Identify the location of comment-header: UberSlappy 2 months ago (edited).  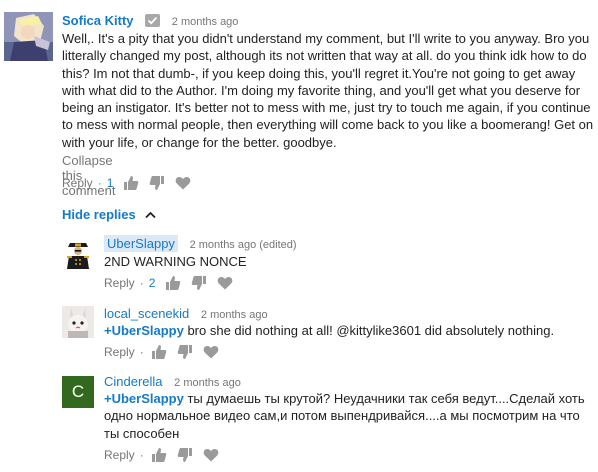
(200, 243).